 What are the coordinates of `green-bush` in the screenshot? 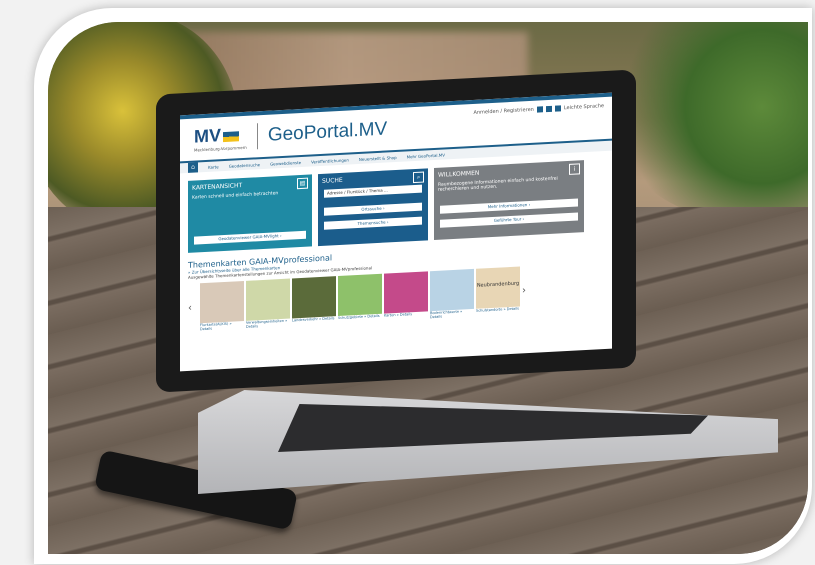 It's located at (708, 122).